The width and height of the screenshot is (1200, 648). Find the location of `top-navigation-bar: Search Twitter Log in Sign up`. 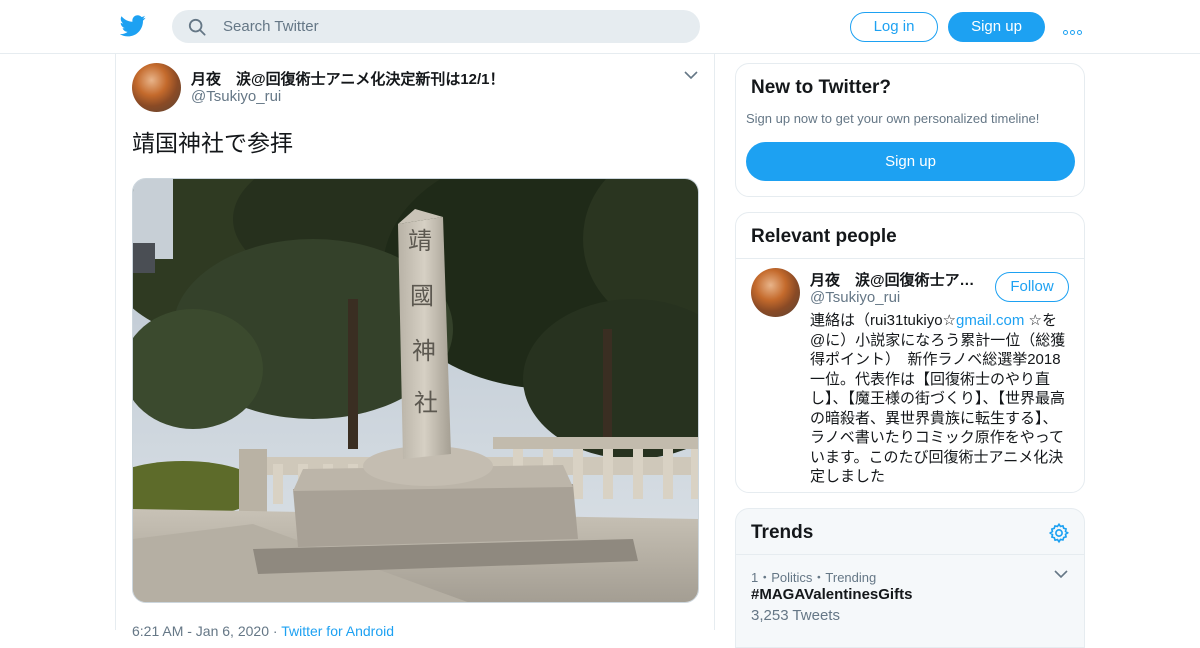

top-navigation-bar: Search Twitter Log in Sign up is located at coordinates (600, 27).